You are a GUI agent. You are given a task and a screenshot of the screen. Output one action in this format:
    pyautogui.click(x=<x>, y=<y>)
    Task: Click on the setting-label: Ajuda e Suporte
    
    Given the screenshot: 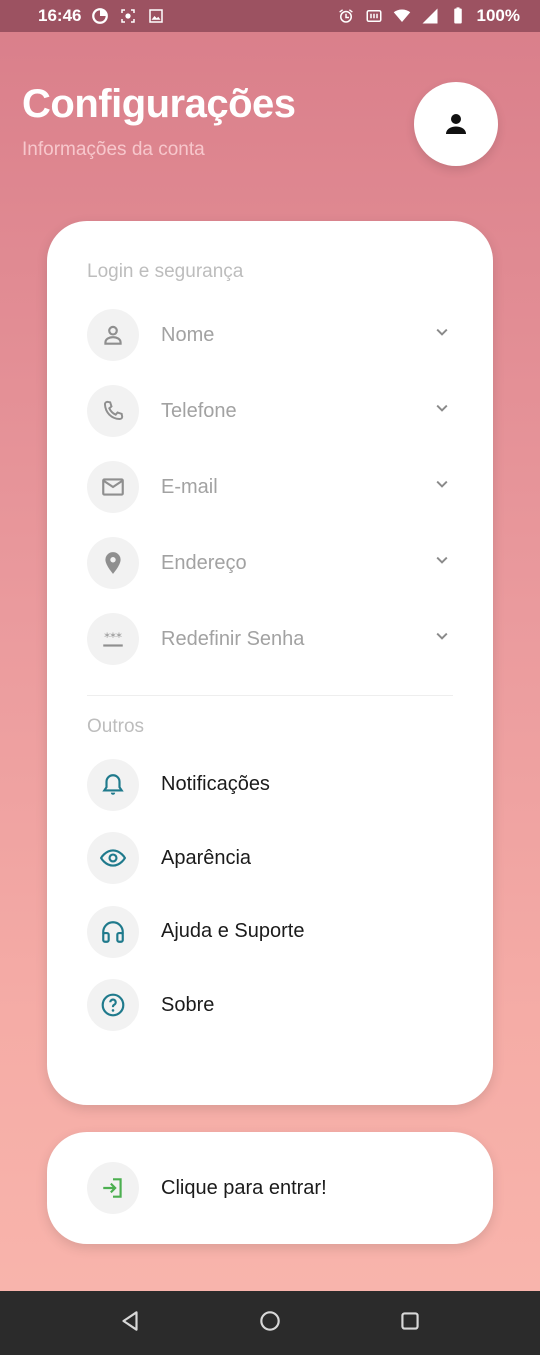 What is the action you would take?
    pyautogui.click(x=233, y=931)
    